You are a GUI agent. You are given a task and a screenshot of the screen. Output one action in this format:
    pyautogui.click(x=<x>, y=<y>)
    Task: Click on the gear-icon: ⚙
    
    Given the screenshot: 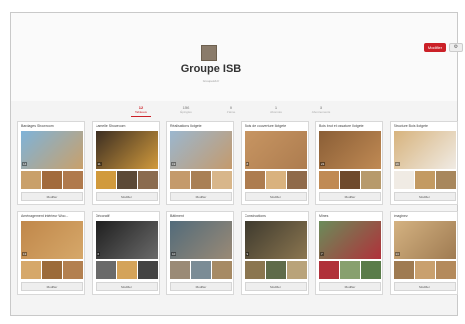 What is the action you would take?
    pyautogui.click(x=456, y=47)
    